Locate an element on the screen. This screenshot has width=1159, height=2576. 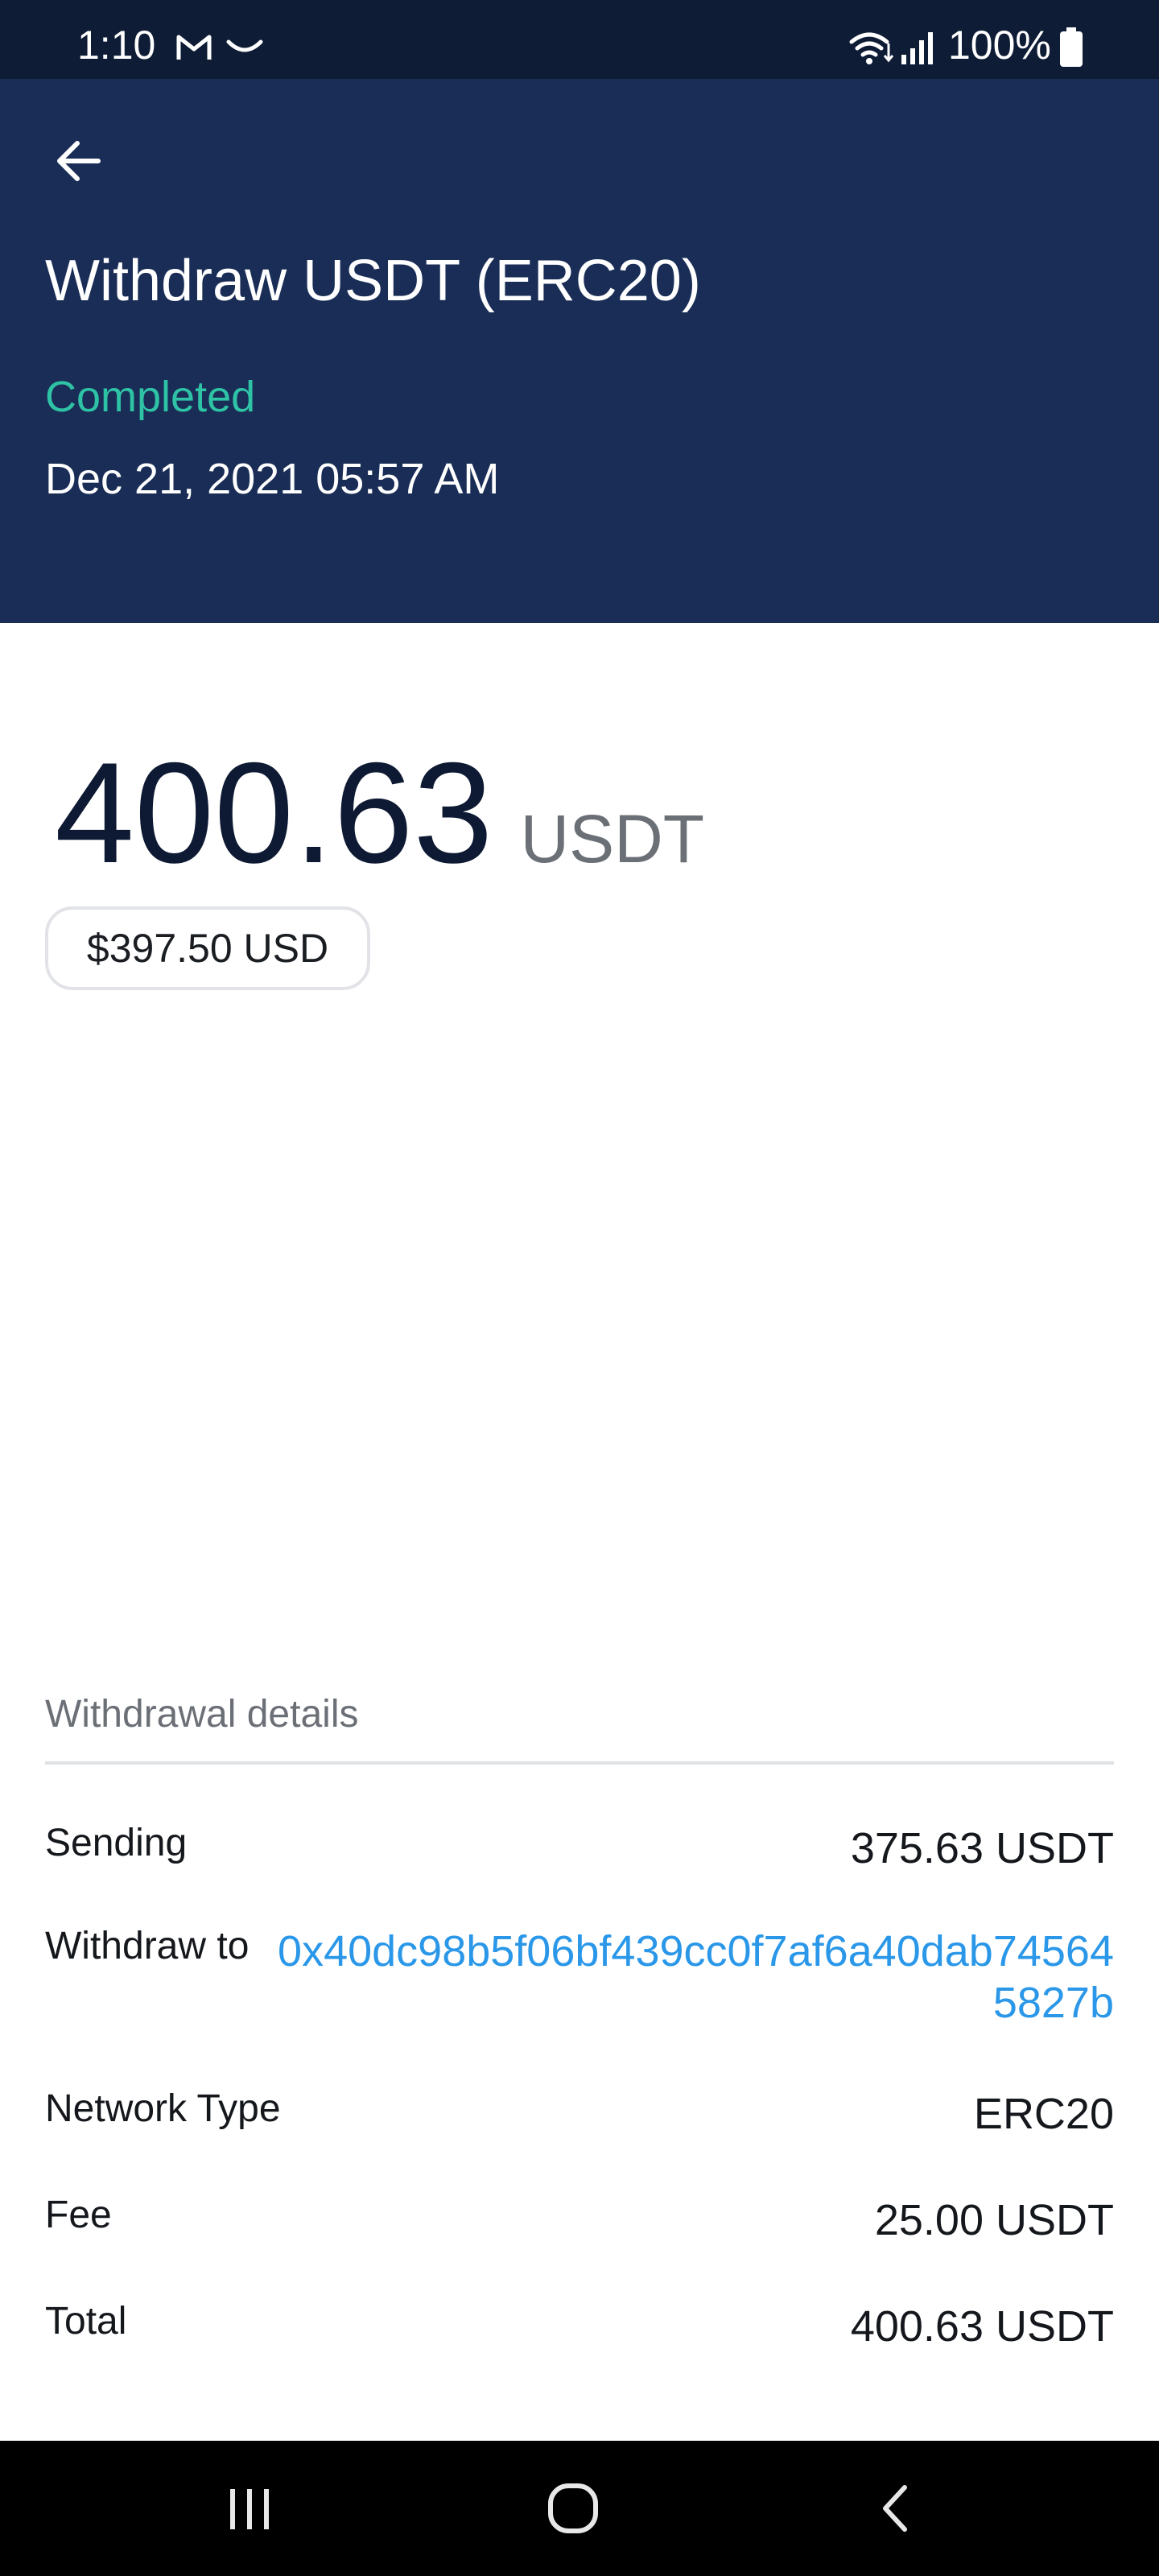
status-time: 1:10 is located at coordinates (116, 45).